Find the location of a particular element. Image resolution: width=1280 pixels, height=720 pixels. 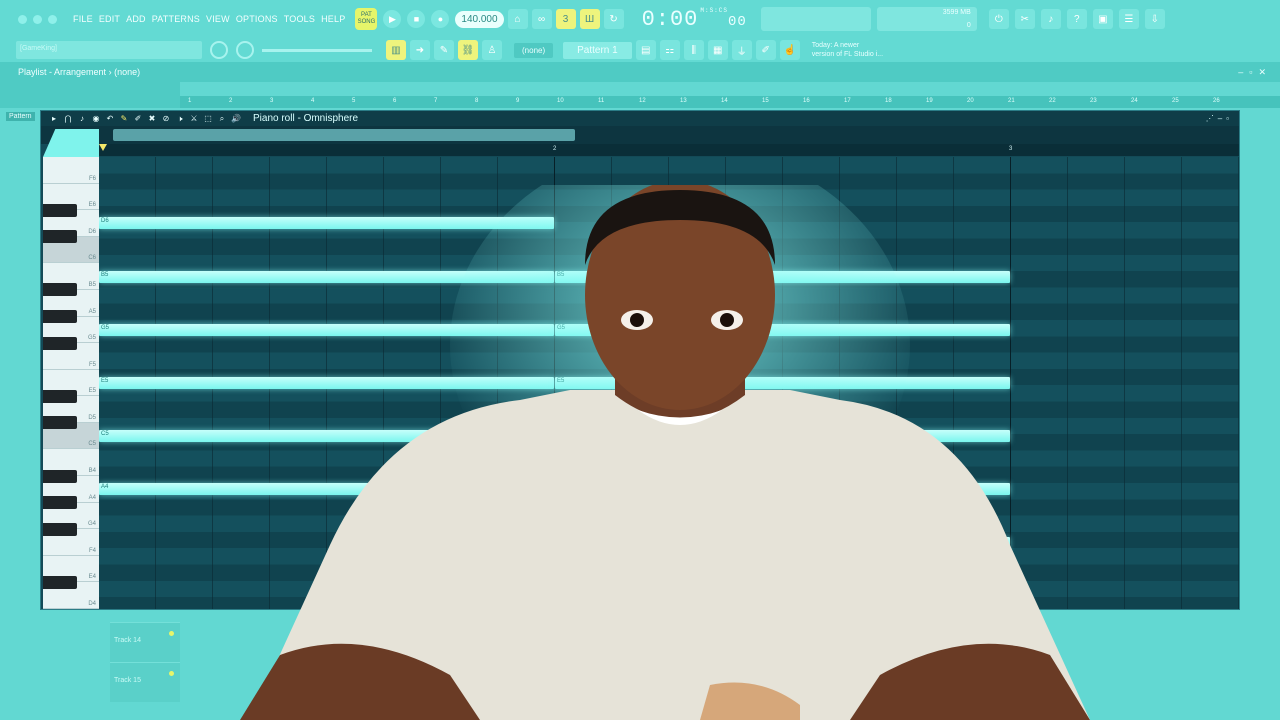

channel-rack-button: ⚏ is located at coordinates (669, 50).